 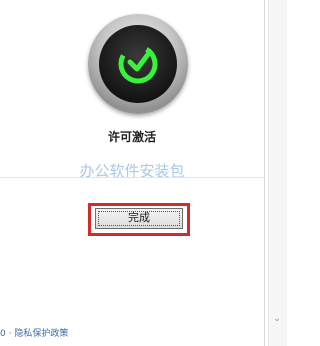 What do you see at coordinates (277, 319) in the screenshot?
I see `chevron-down-icon: ⌄` at bounding box center [277, 319].